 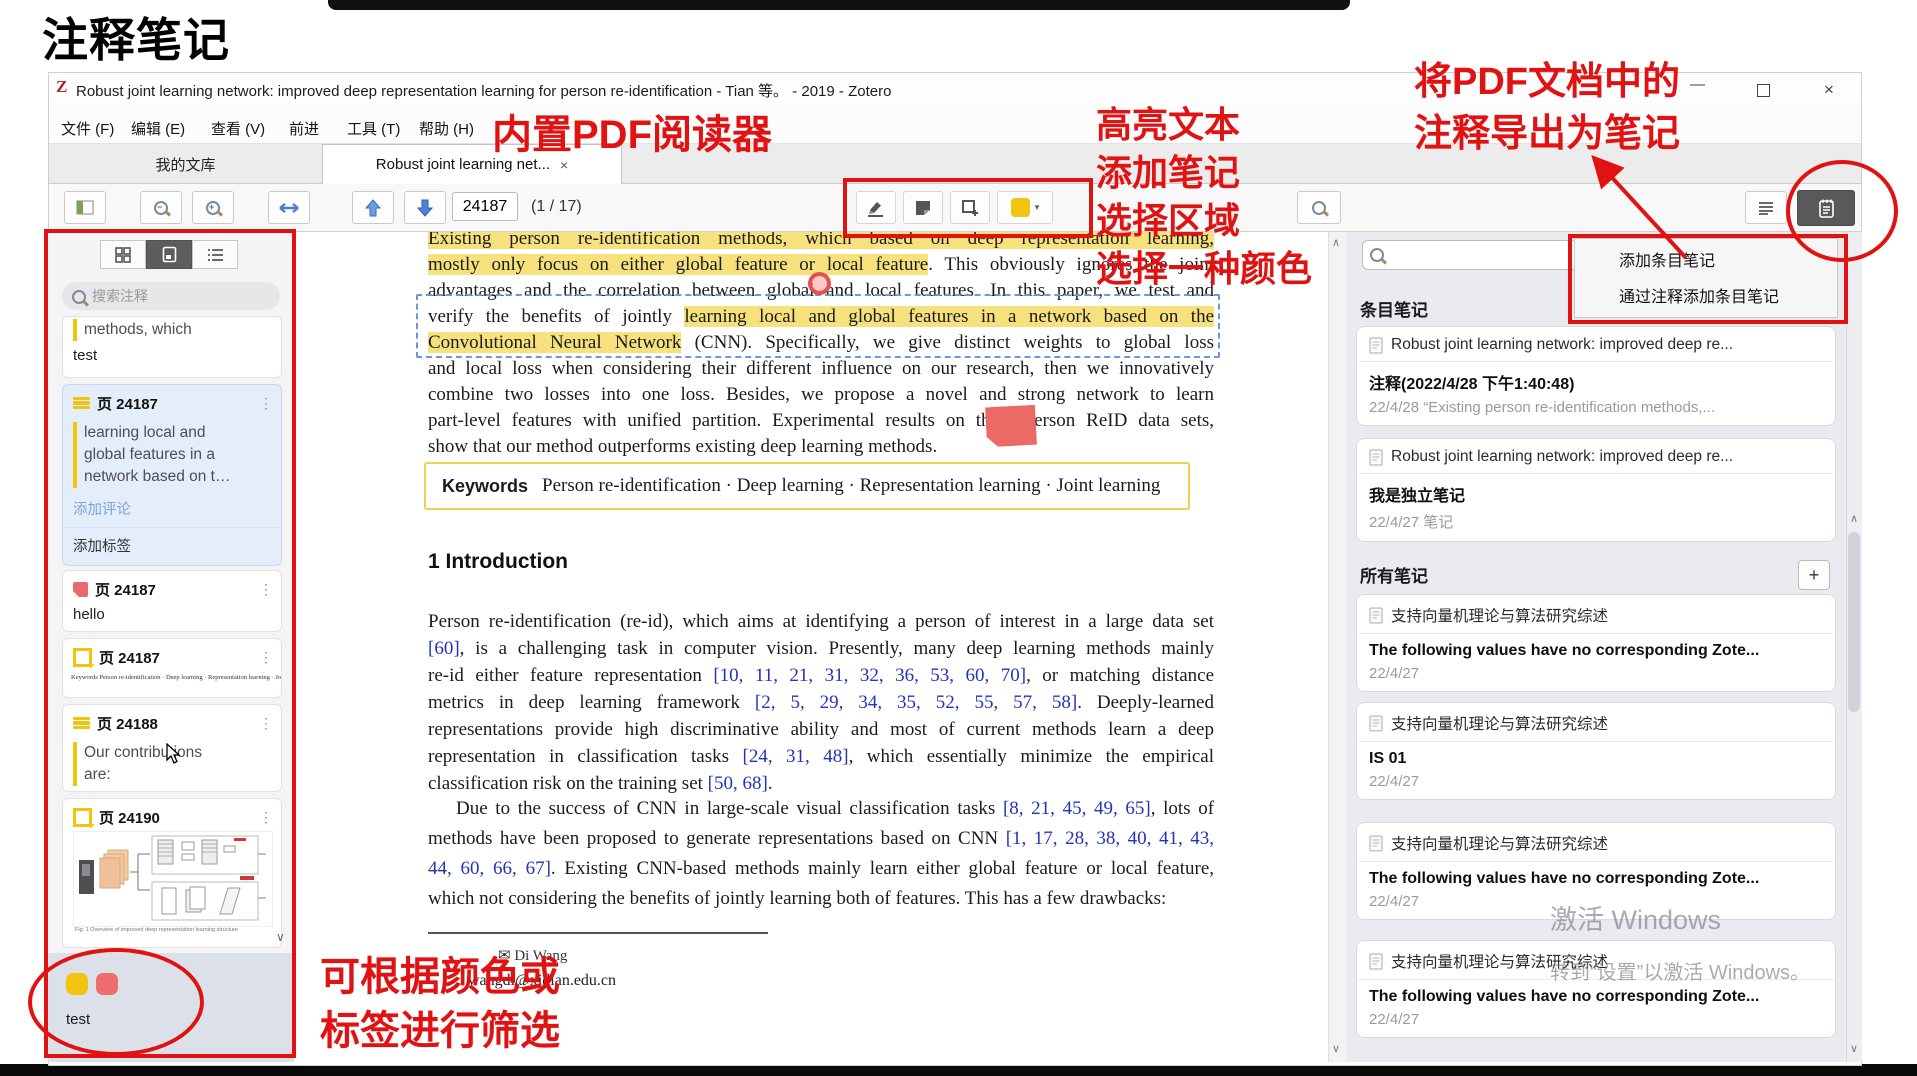 I want to click on fit-width-button, so click(x=289, y=207).